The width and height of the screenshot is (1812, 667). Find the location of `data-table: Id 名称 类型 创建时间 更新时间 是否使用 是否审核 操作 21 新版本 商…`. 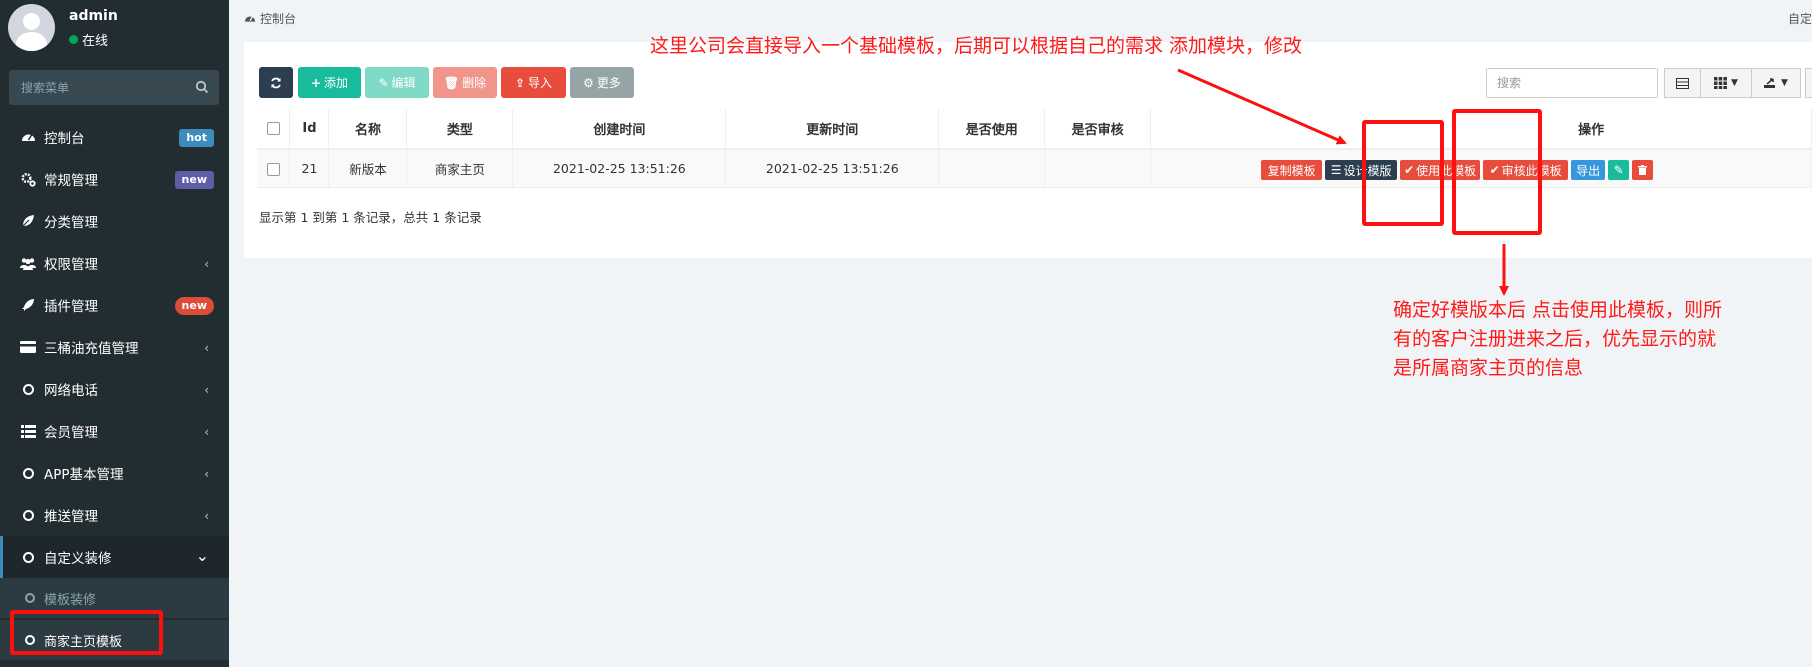

data-table: Id 名称 类型 创建时间 更新时间 是否使用 是否审核 操作 21 新版本 商… is located at coordinates (1034, 148).